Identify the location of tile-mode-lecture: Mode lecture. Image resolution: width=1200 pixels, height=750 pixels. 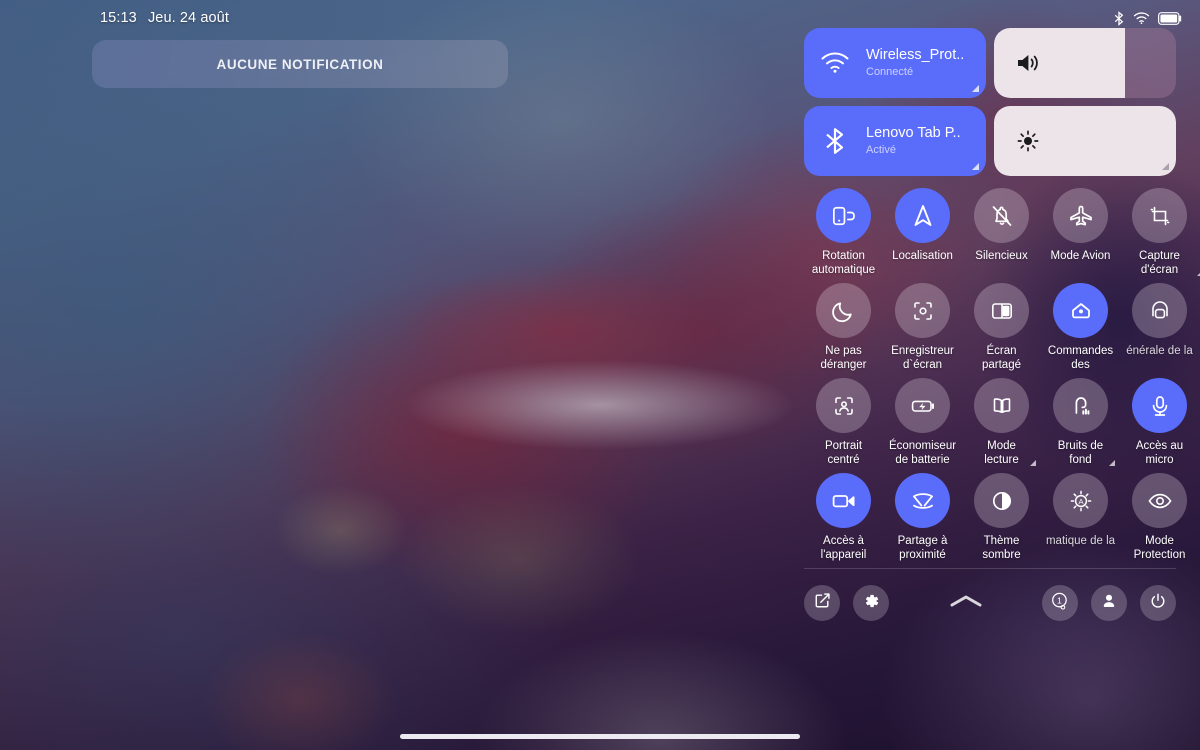
(1001, 422).